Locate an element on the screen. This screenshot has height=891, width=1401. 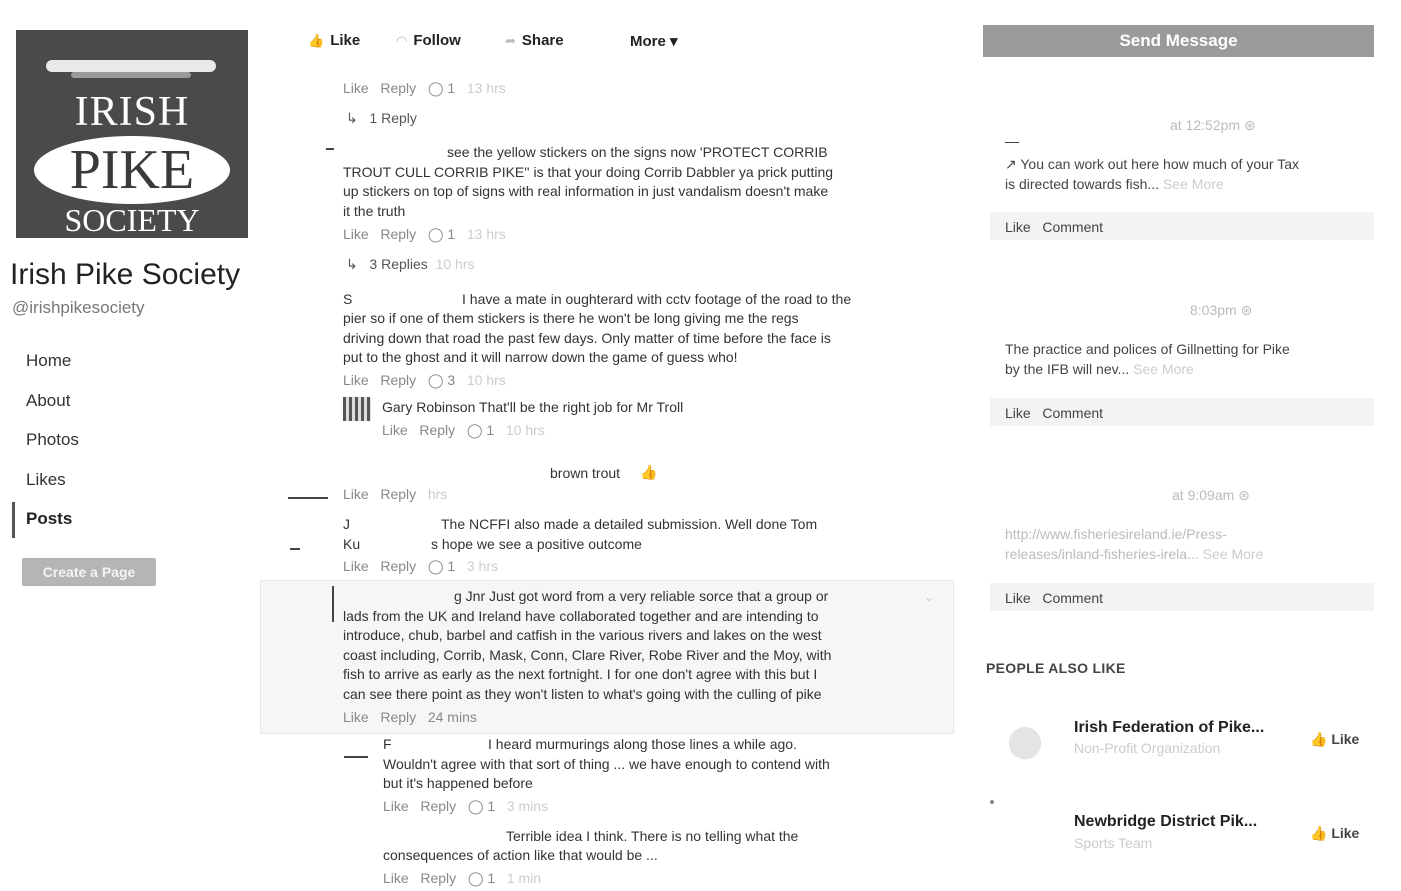
page-logo: IRISH PIKE SOCIETY is located at coordinates (132, 134).